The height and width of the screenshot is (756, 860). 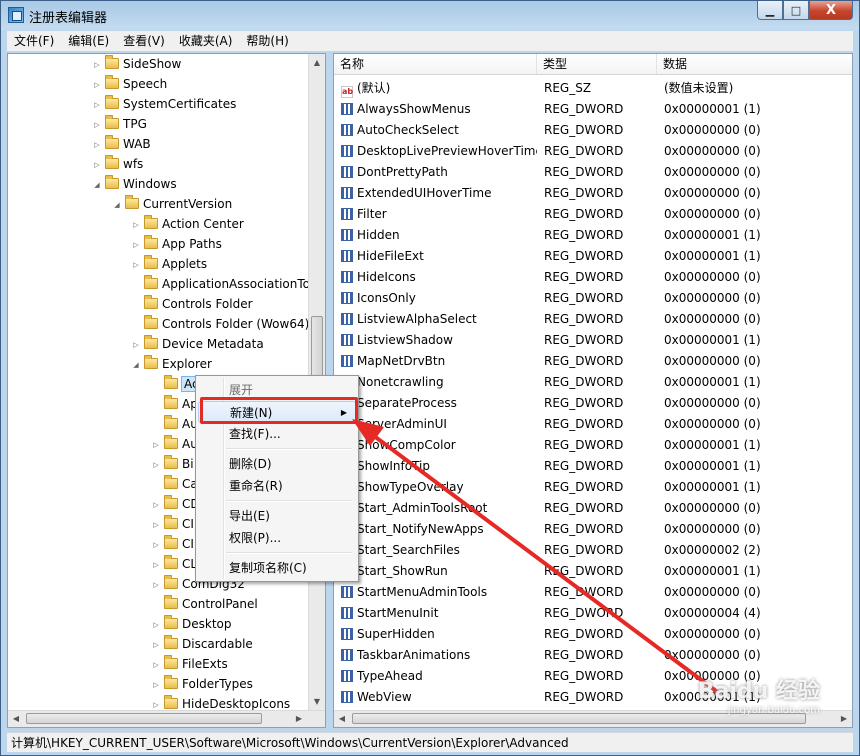 I want to click on value-row: ShowInfoTip REG_DWORD 0x00000001 (1), so click(x=593, y=466).